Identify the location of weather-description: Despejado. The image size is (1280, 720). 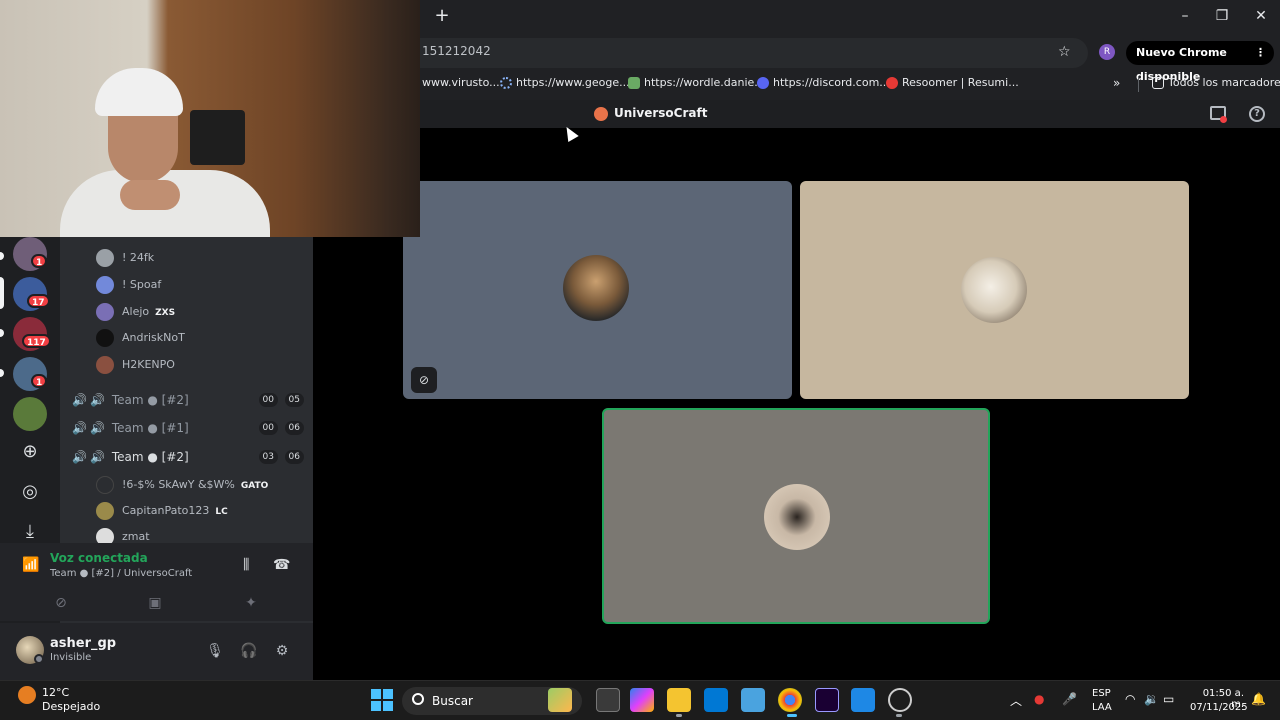
(71, 706).